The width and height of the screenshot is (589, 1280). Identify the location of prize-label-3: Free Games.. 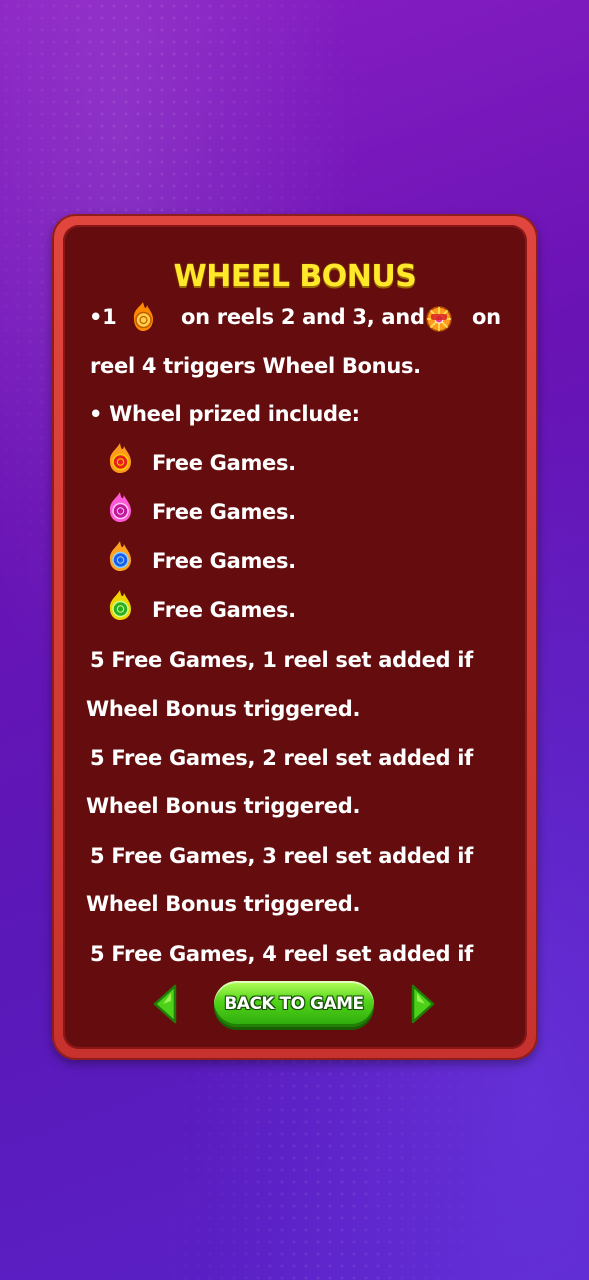
(224, 561).